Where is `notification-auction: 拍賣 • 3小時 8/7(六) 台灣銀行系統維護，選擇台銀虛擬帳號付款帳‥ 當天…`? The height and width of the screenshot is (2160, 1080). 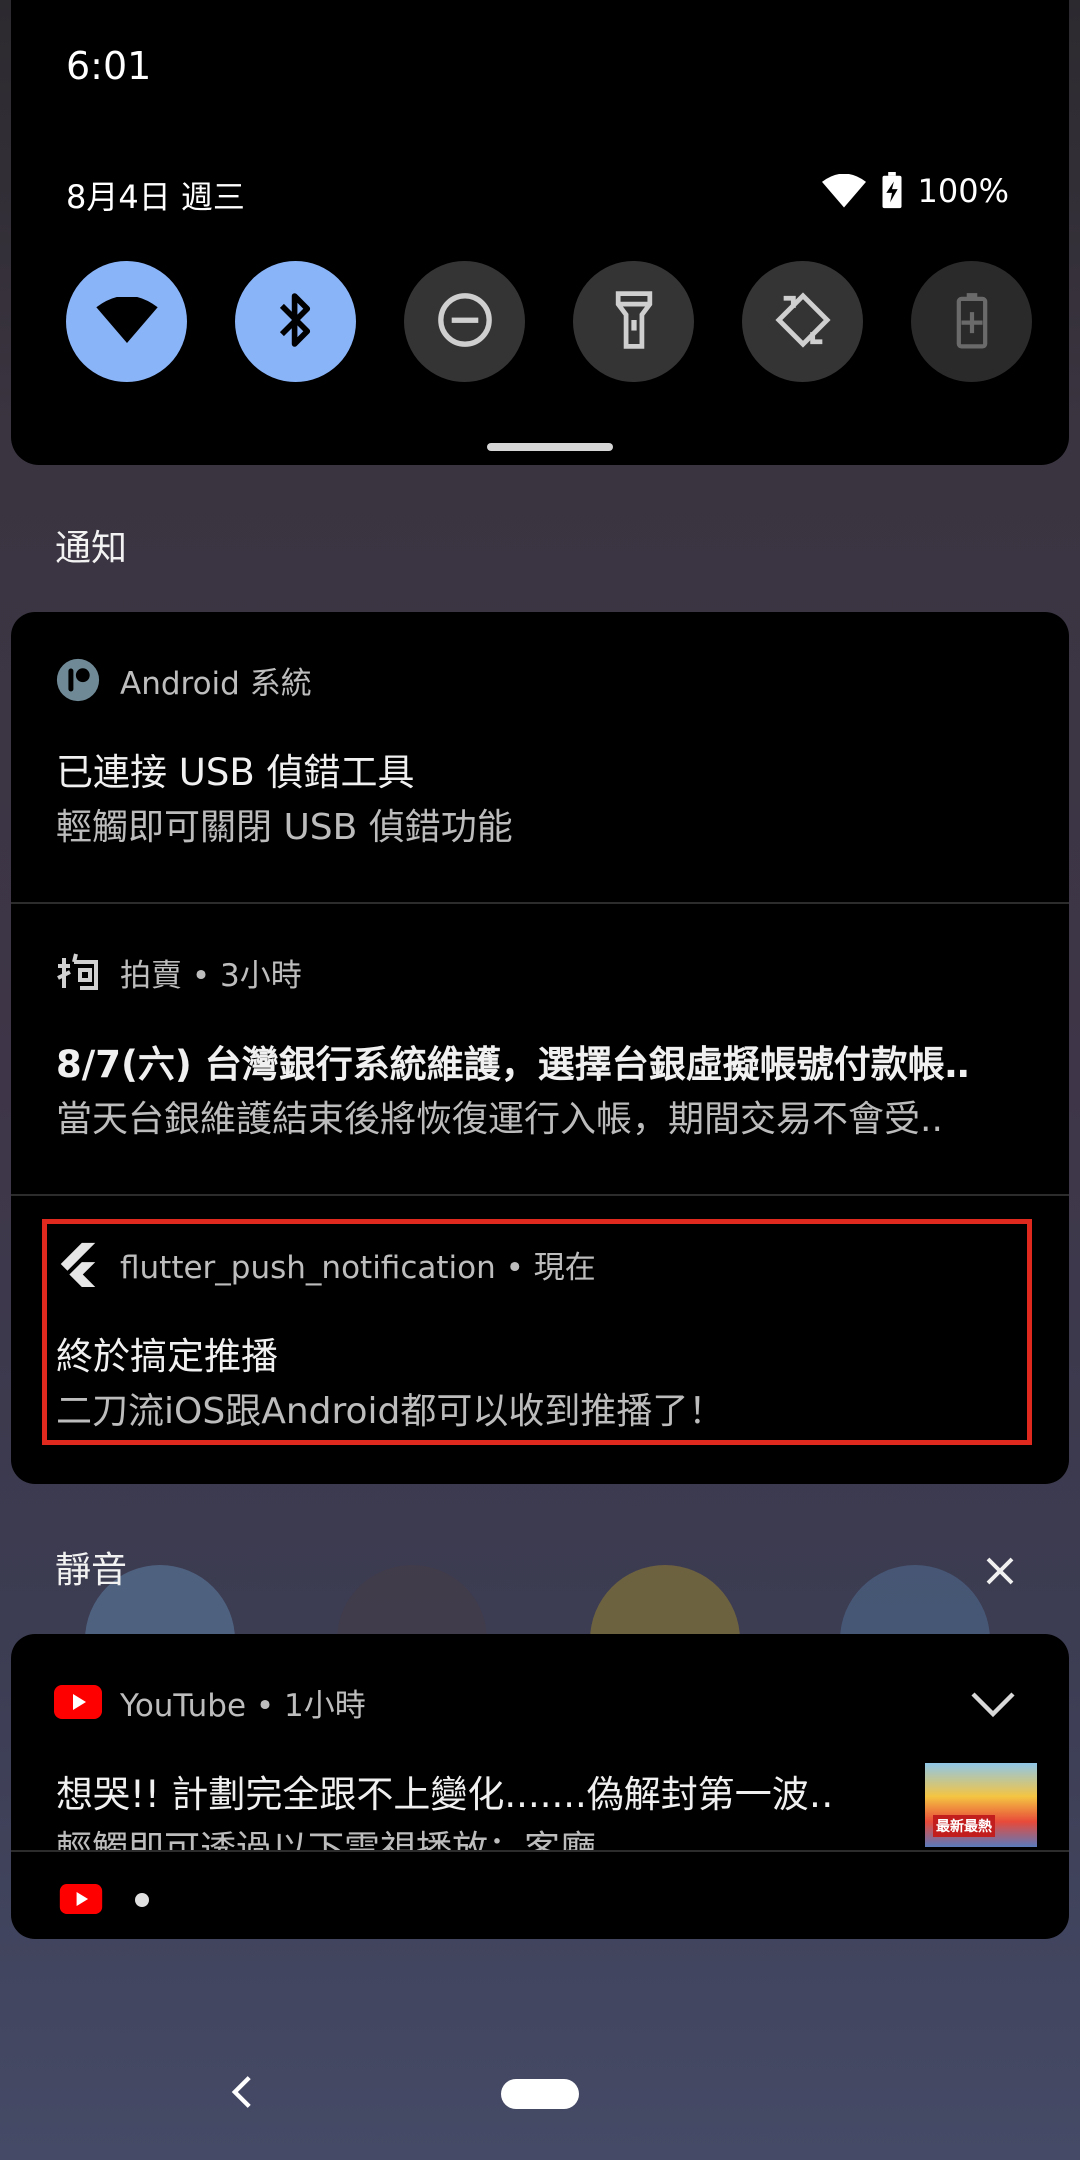 notification-auction: 拍賣 • 3小時 8/7(六) 台灣銀行系統維護，選擇台銀虛擬帳號付款帳‥ 當天… is located at coordinates (540, 1049).